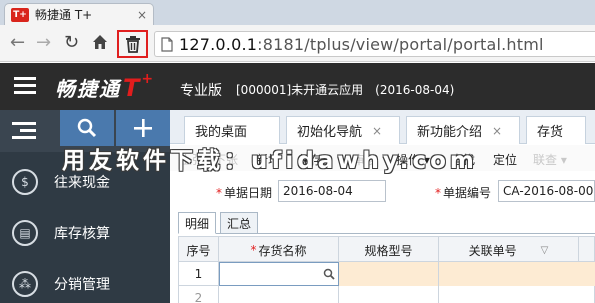 This screenshot has height=303, width=595. I want to click on collapse-menu-icon, so click(24, 132).